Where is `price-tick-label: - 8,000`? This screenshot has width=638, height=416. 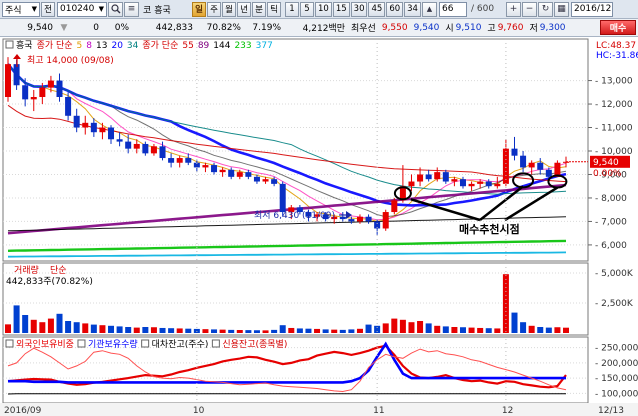 price-tick-label: - 8,000 is located at coordinates (611, 199).